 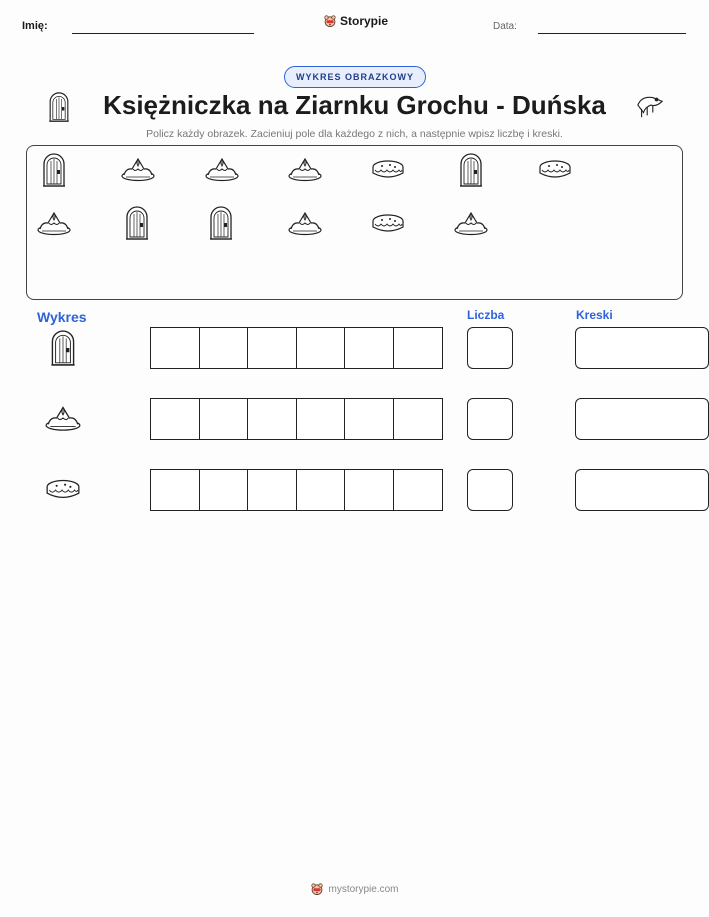 What do you see at coordinates (642, 490) in the screenshot?
I see `pie-tally-input` at bounding box center [642, 490].